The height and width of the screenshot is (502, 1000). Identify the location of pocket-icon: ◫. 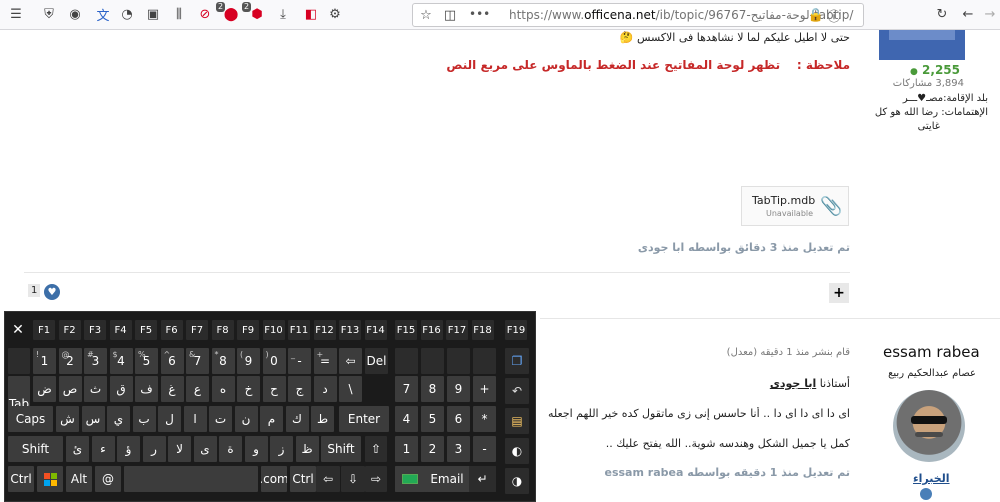
(450, 15).